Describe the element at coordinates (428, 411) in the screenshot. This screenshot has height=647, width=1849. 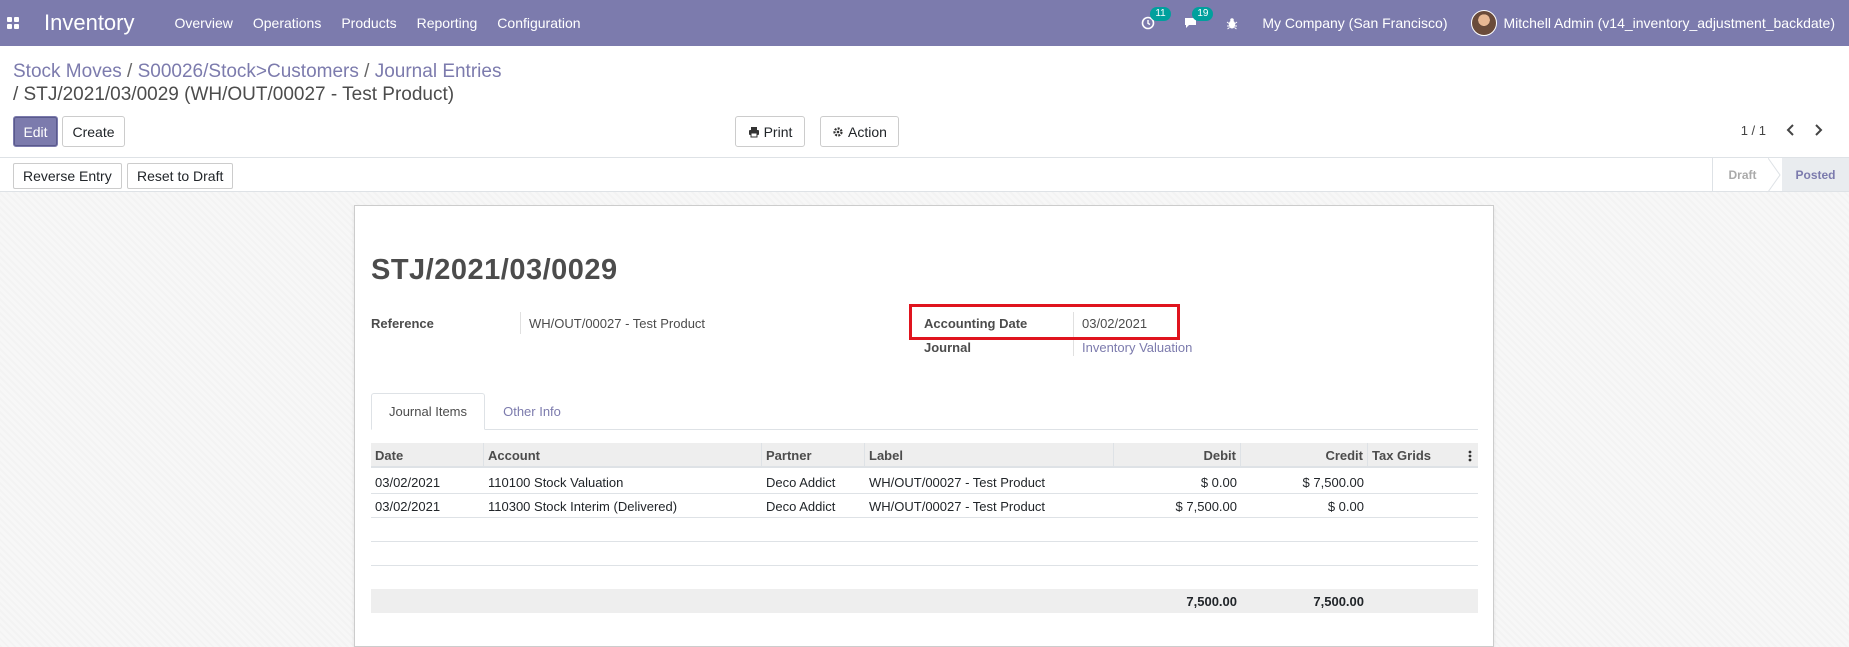
I see `tab-journal-items: Journal Items` at that location.